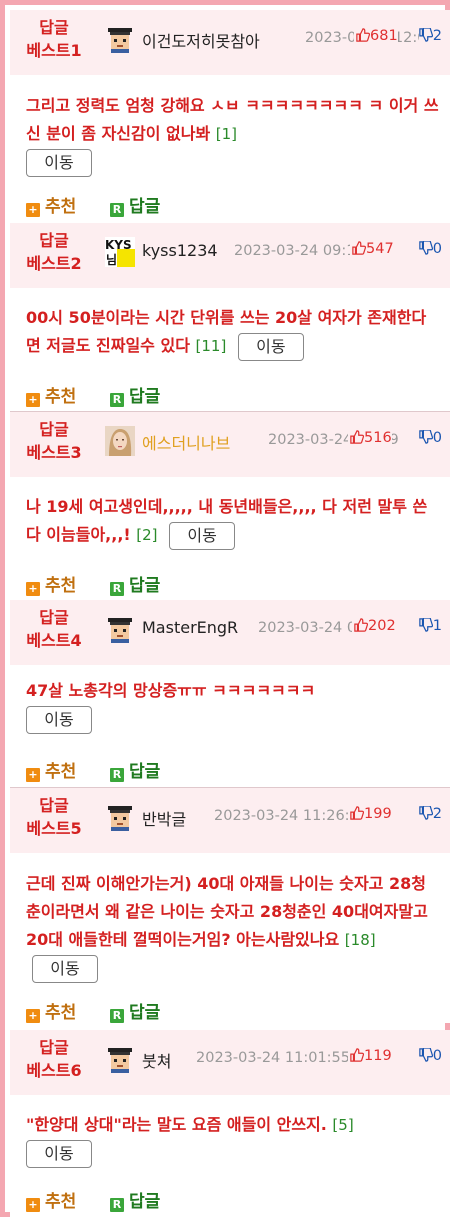 Image resolution: width=450 pixels, height=1217 pixels. What do you see at coordinates (378, 814) in the screenshot?
I see `upvote-count: 199` at bounding box center [378, 814].